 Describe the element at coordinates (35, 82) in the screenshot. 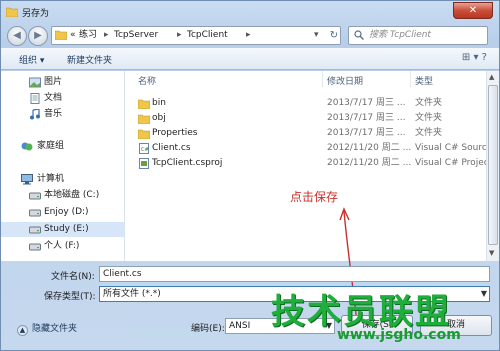

I see `pictures-icon` at that location.